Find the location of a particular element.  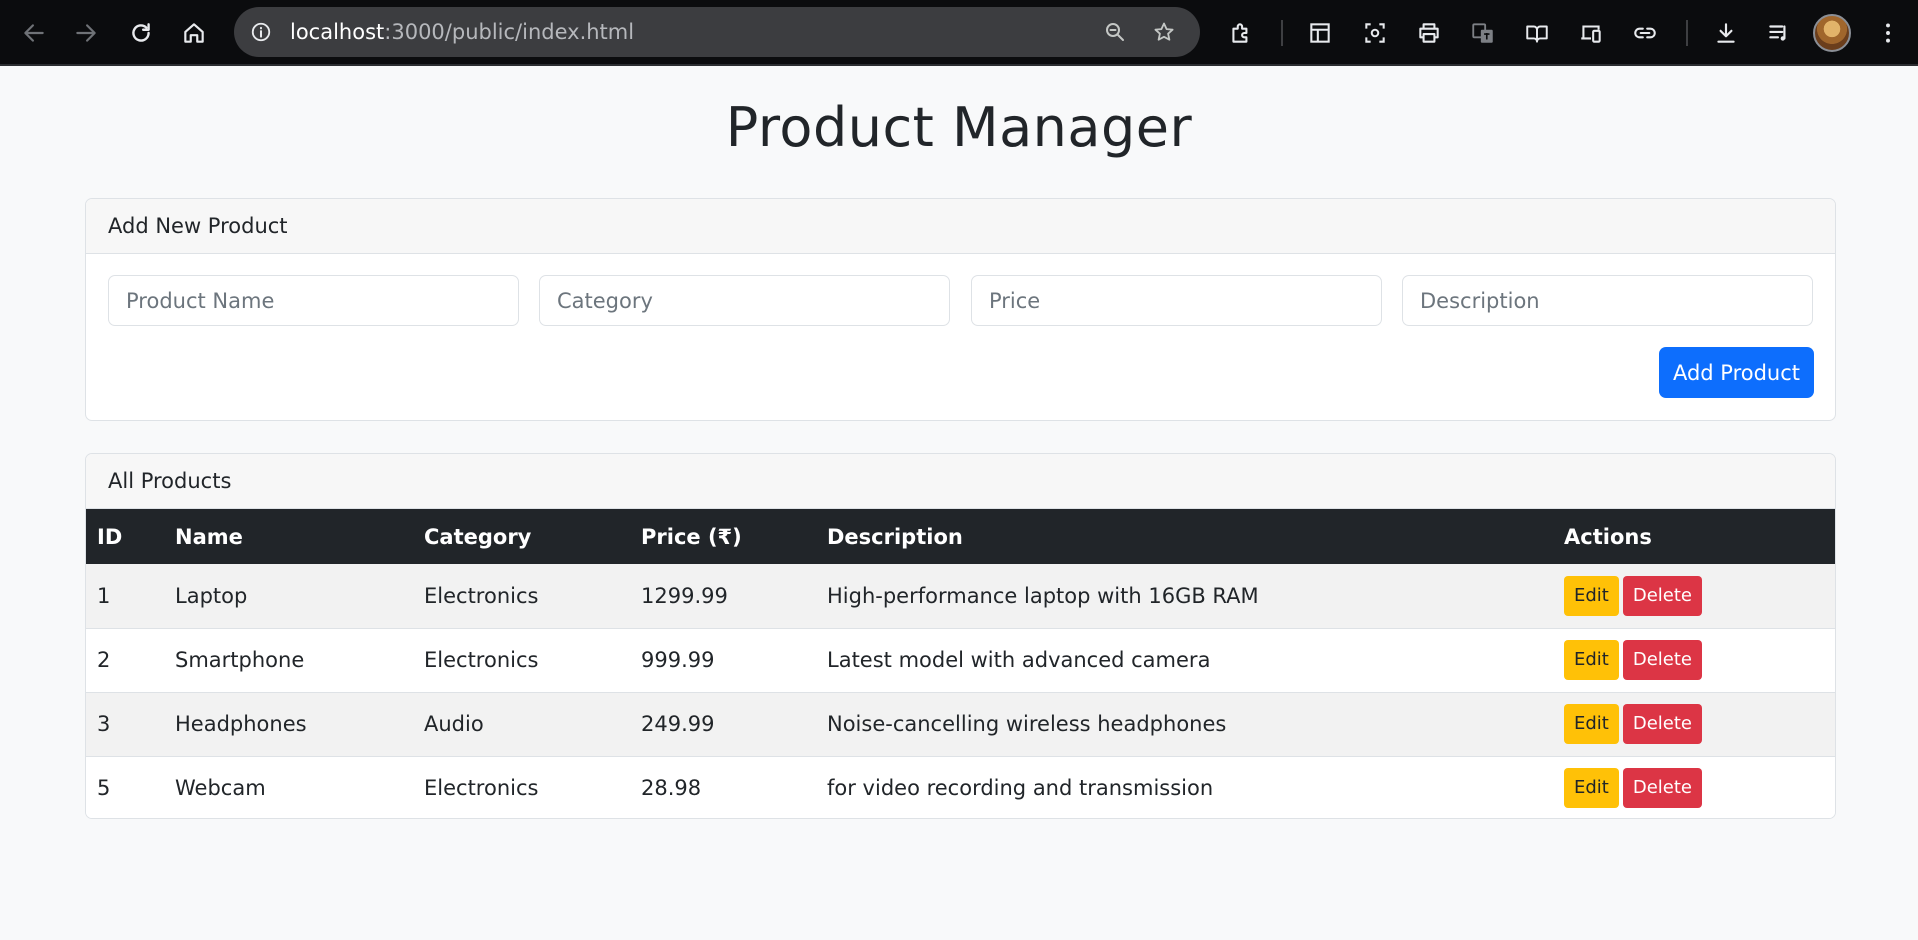

column-header-id: ID is located at coordinates (110, 536).